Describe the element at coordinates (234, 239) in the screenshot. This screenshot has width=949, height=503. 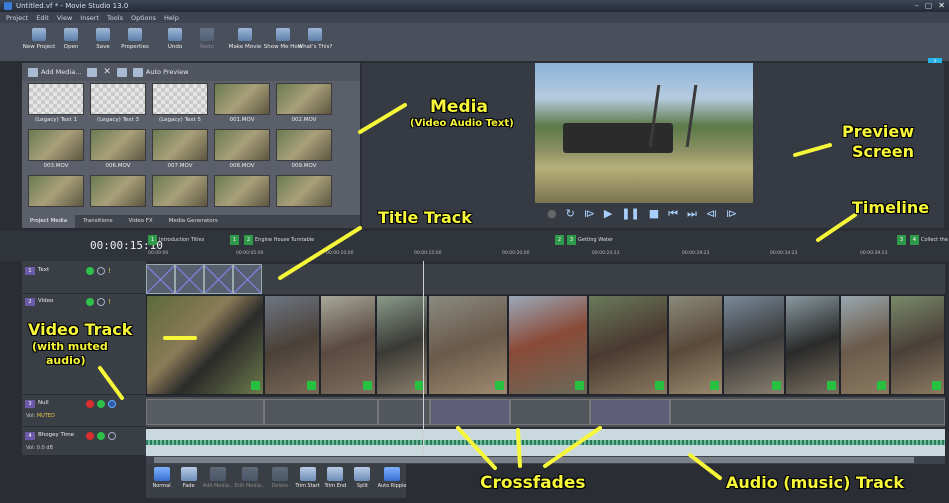
I see `timeline-marker: 1` at that location.